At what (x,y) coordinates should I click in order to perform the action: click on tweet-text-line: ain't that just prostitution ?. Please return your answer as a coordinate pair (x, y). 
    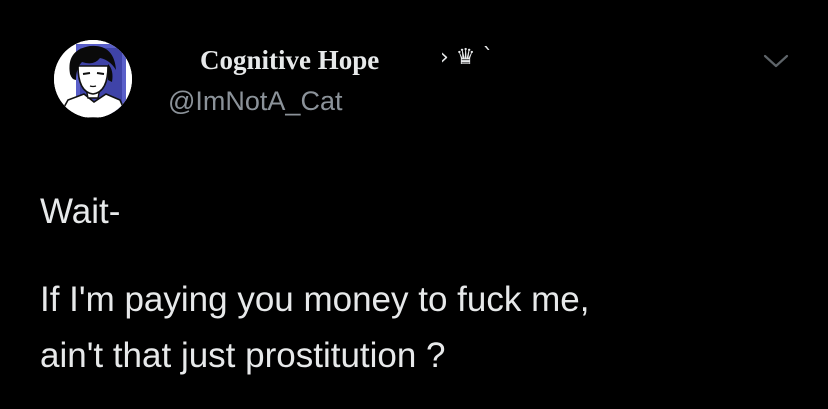
    Looking at the image, I should click on (243, 355).